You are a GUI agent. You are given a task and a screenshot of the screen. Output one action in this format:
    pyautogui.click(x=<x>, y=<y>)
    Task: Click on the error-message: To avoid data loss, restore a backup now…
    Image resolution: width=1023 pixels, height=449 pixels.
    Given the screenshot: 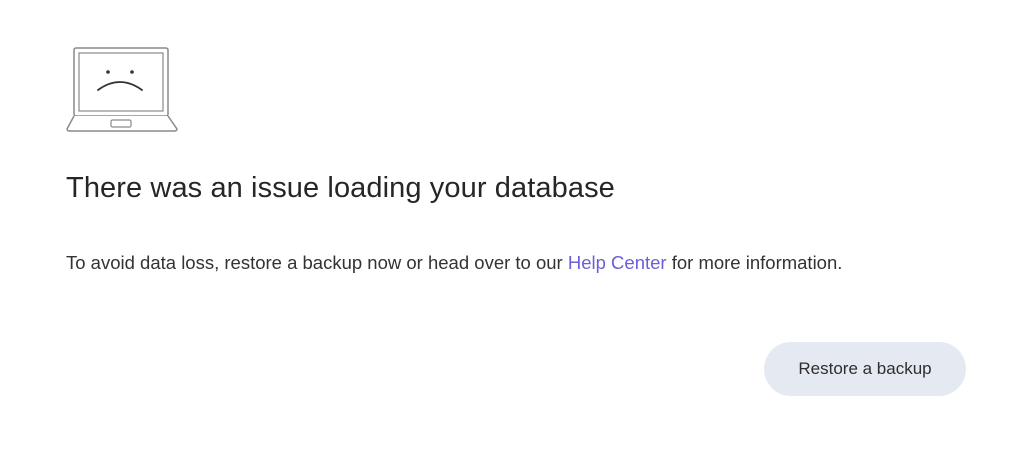 What is the action you would take?
    pyautogui.click(x=454, y=263)
    